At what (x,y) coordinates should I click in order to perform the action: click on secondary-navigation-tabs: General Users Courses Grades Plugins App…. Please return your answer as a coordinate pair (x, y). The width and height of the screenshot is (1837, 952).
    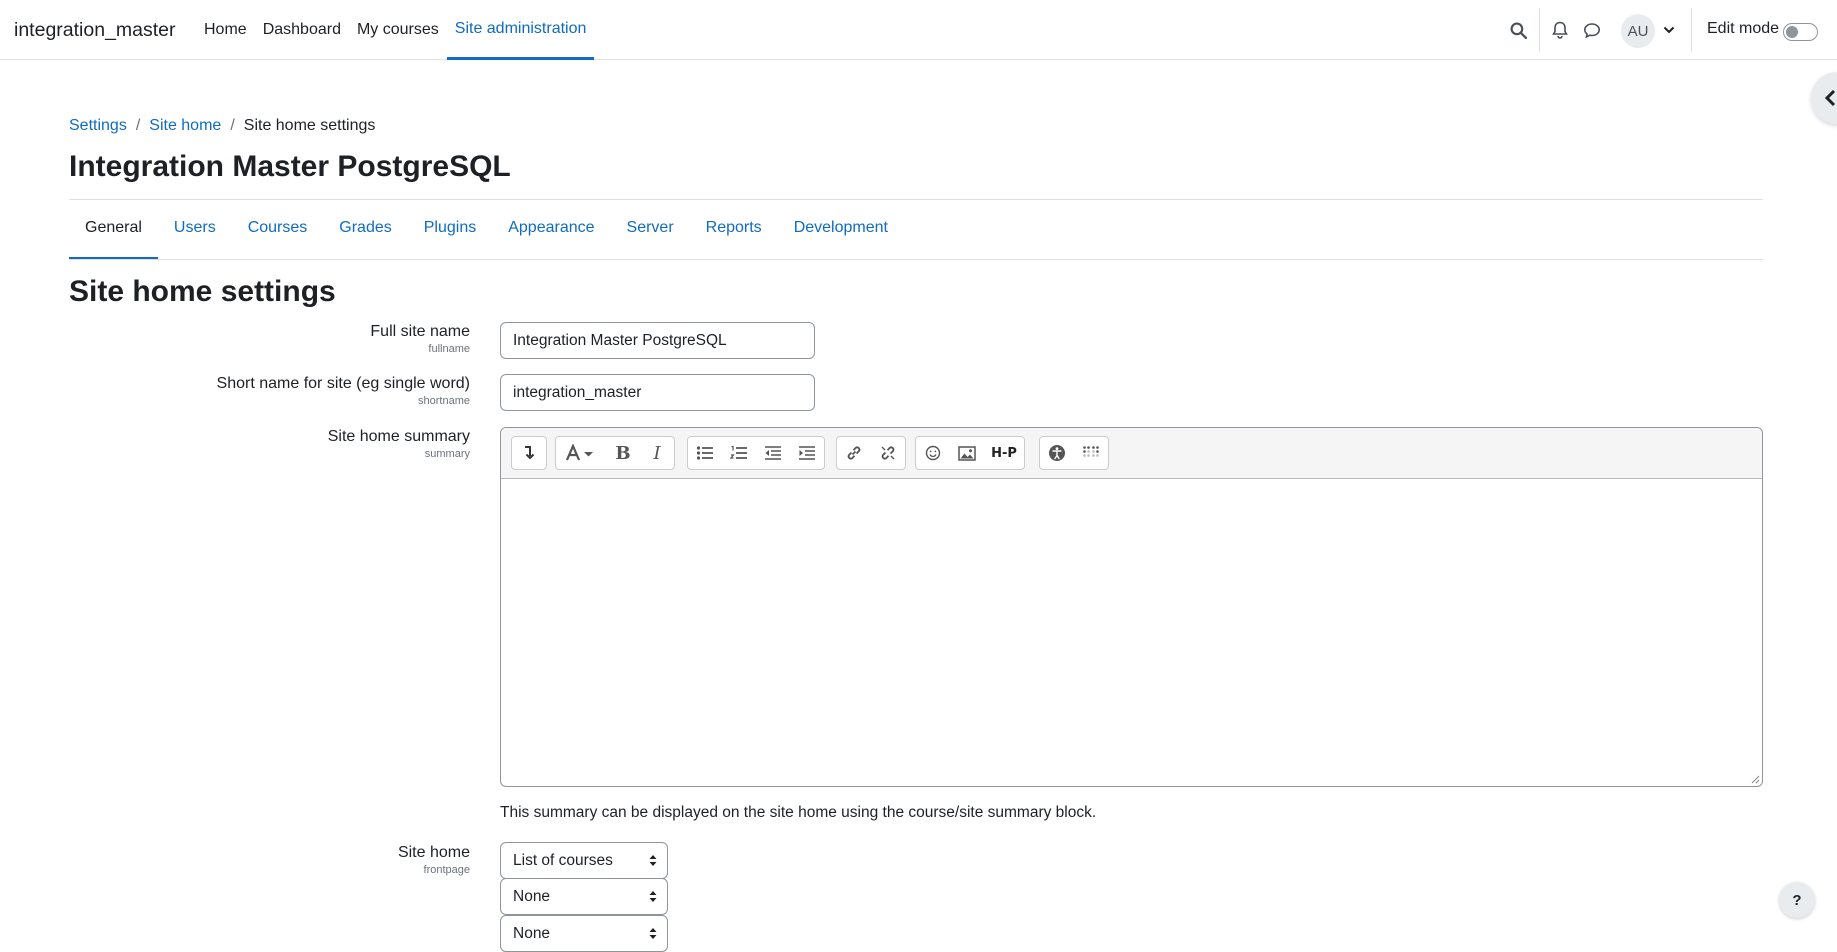
    Looking at the image, I should click on (486, 230).